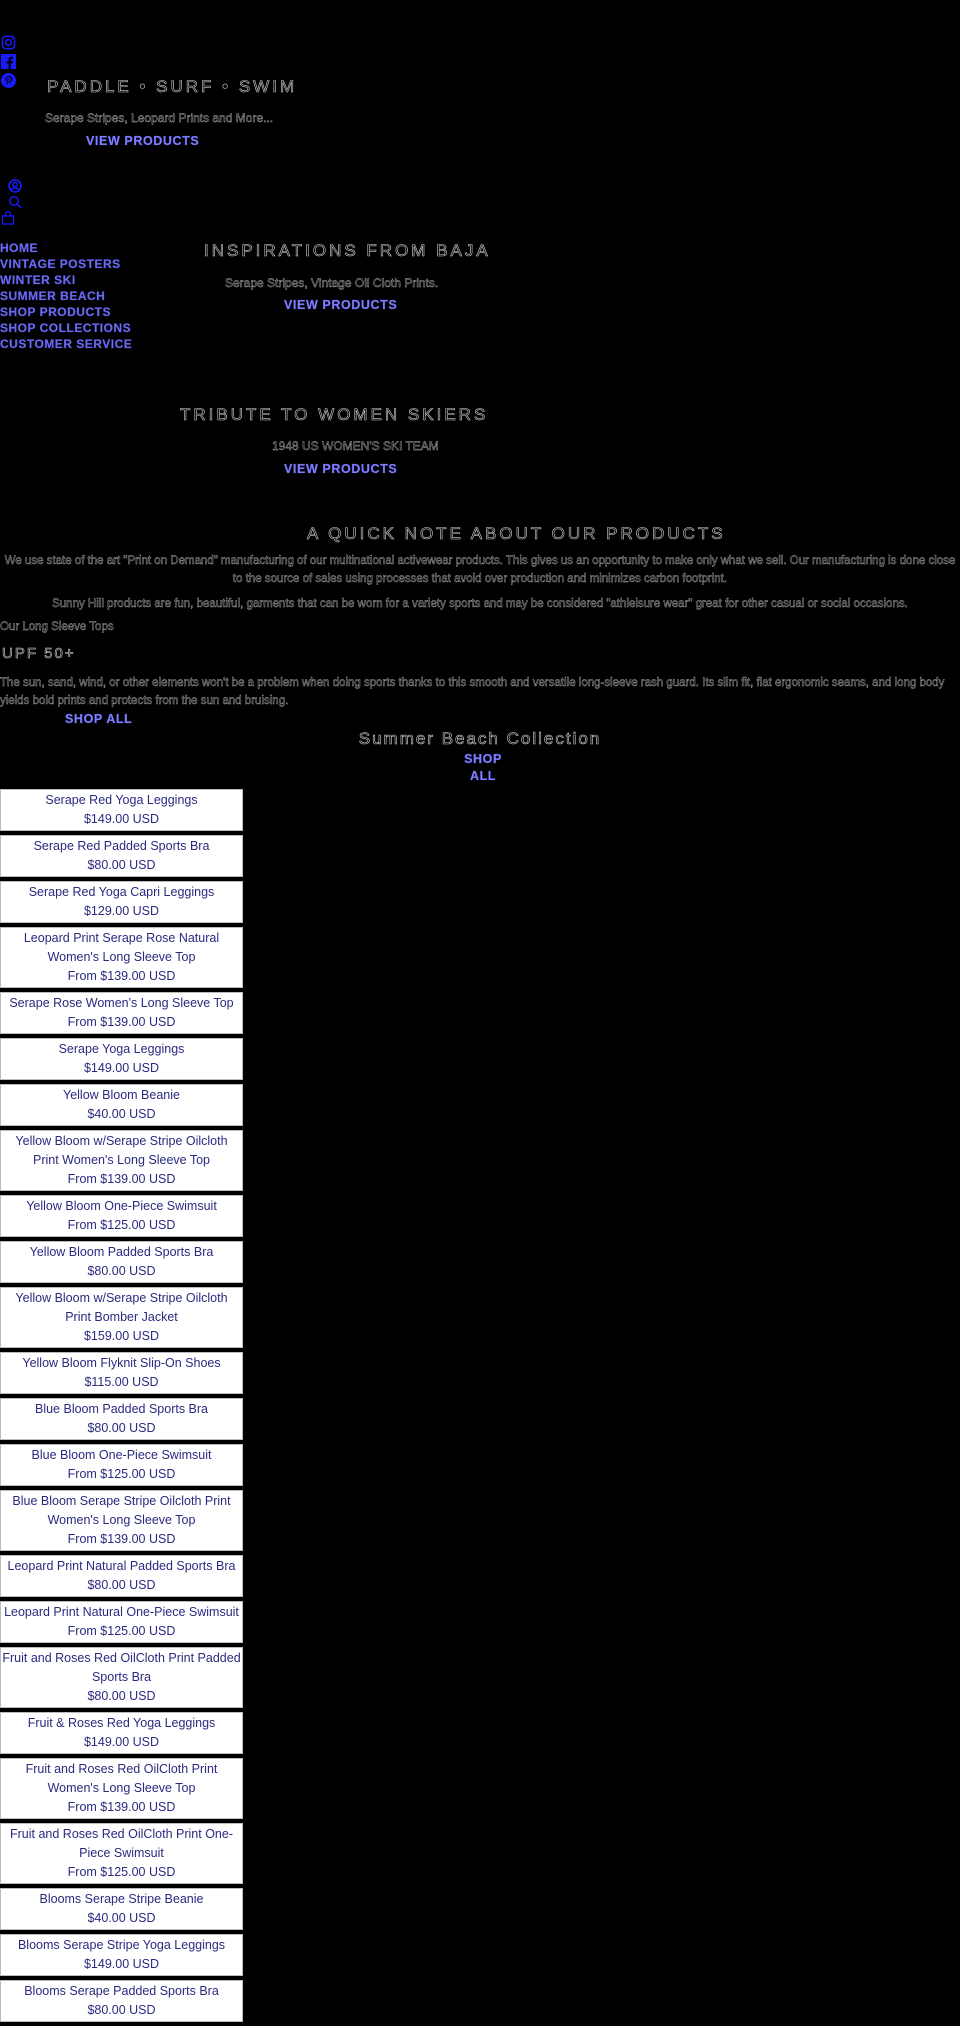 This screenshot has height=2026, width=960. I want to click on nav-item-summer-beach: SUMMER BEACH, so click(66, 296).